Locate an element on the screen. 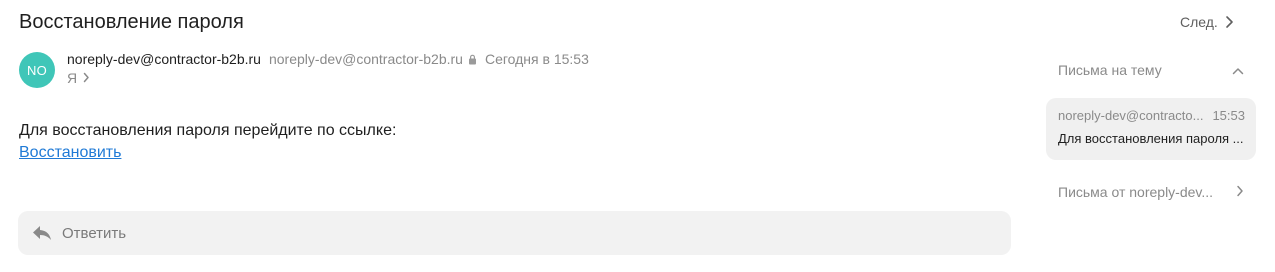 The width and height of the screenshot is (1275, 272). avatar: NO is located at coordinates (37, 70).